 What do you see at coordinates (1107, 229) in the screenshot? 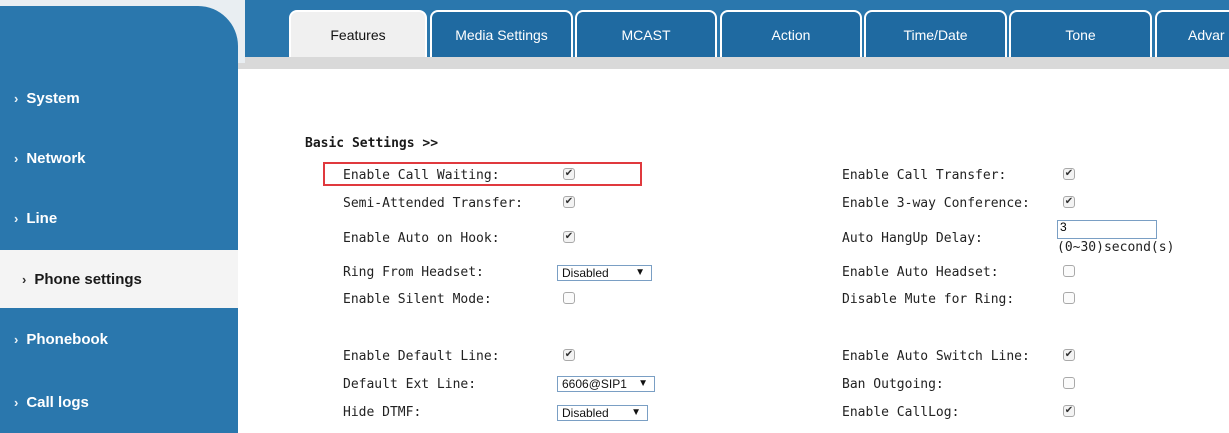
I see `auto-hangup-delay-input: 3` at bounding box center [1107, 229].